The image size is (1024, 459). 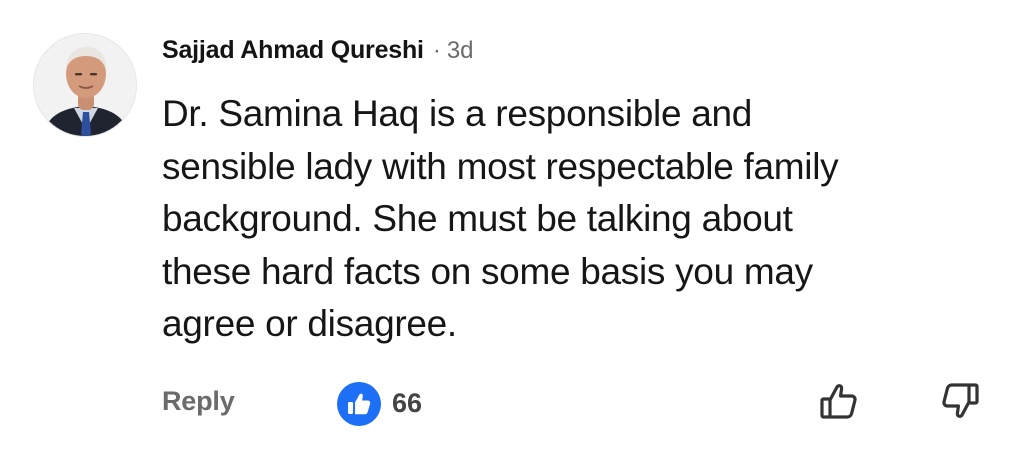 I want to click on comment-timestamp: 3d, so click(x=460, y=50).